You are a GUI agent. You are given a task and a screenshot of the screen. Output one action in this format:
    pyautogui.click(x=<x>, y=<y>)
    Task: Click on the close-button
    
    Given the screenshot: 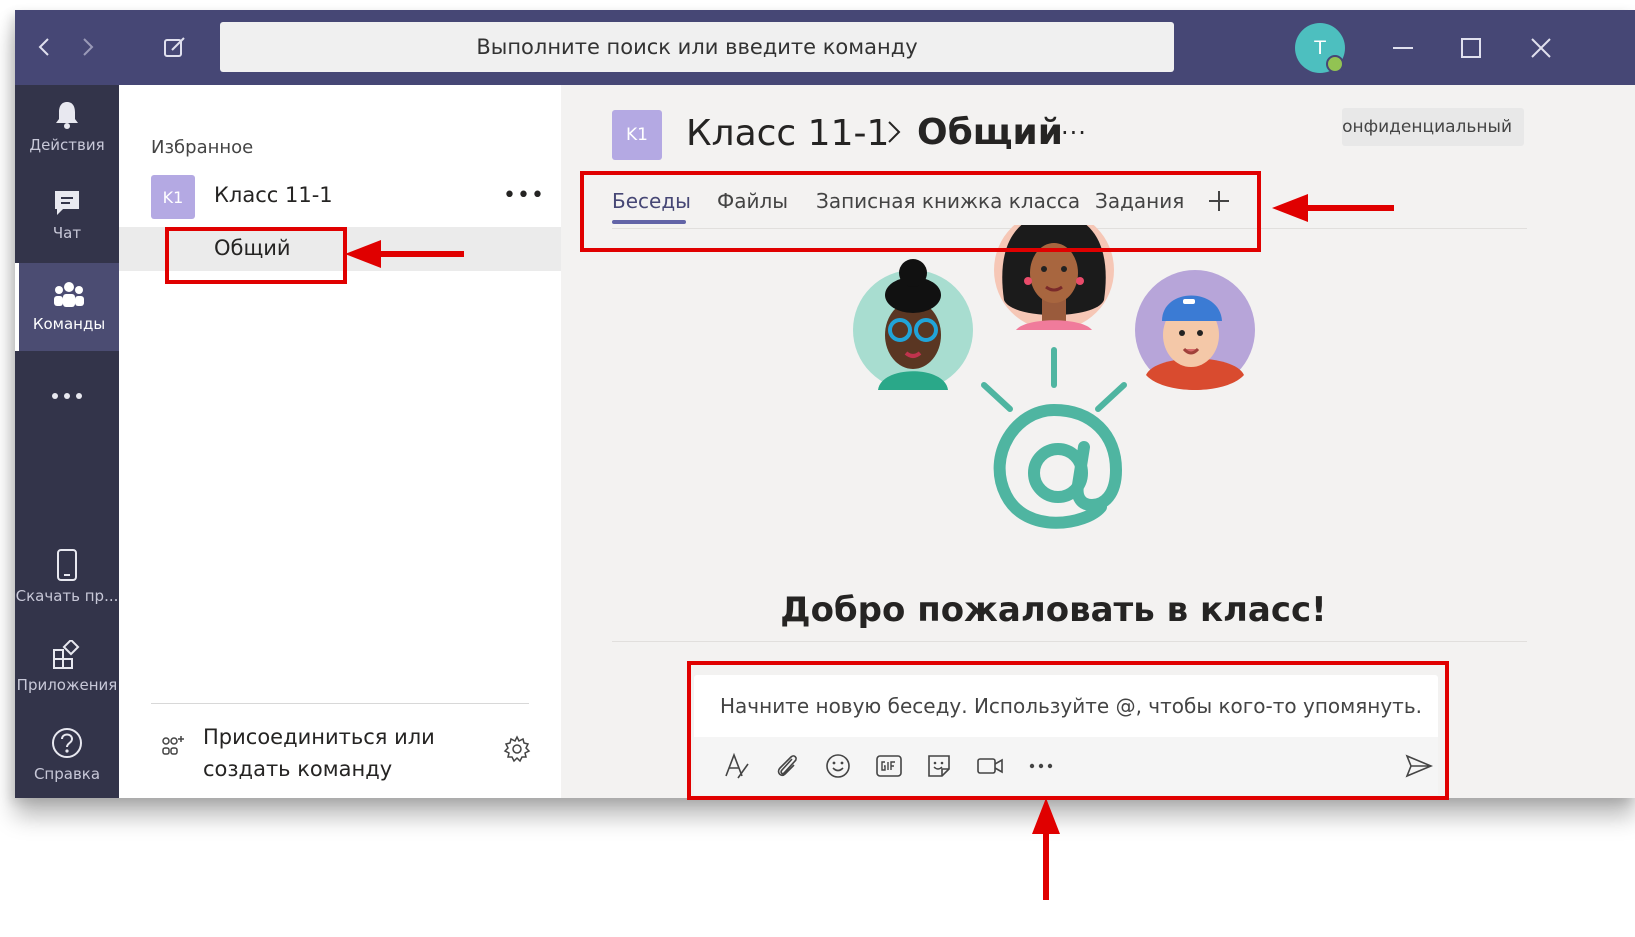 What is the action you would take?
    pyautogui.click(x=1541, y=48)
    